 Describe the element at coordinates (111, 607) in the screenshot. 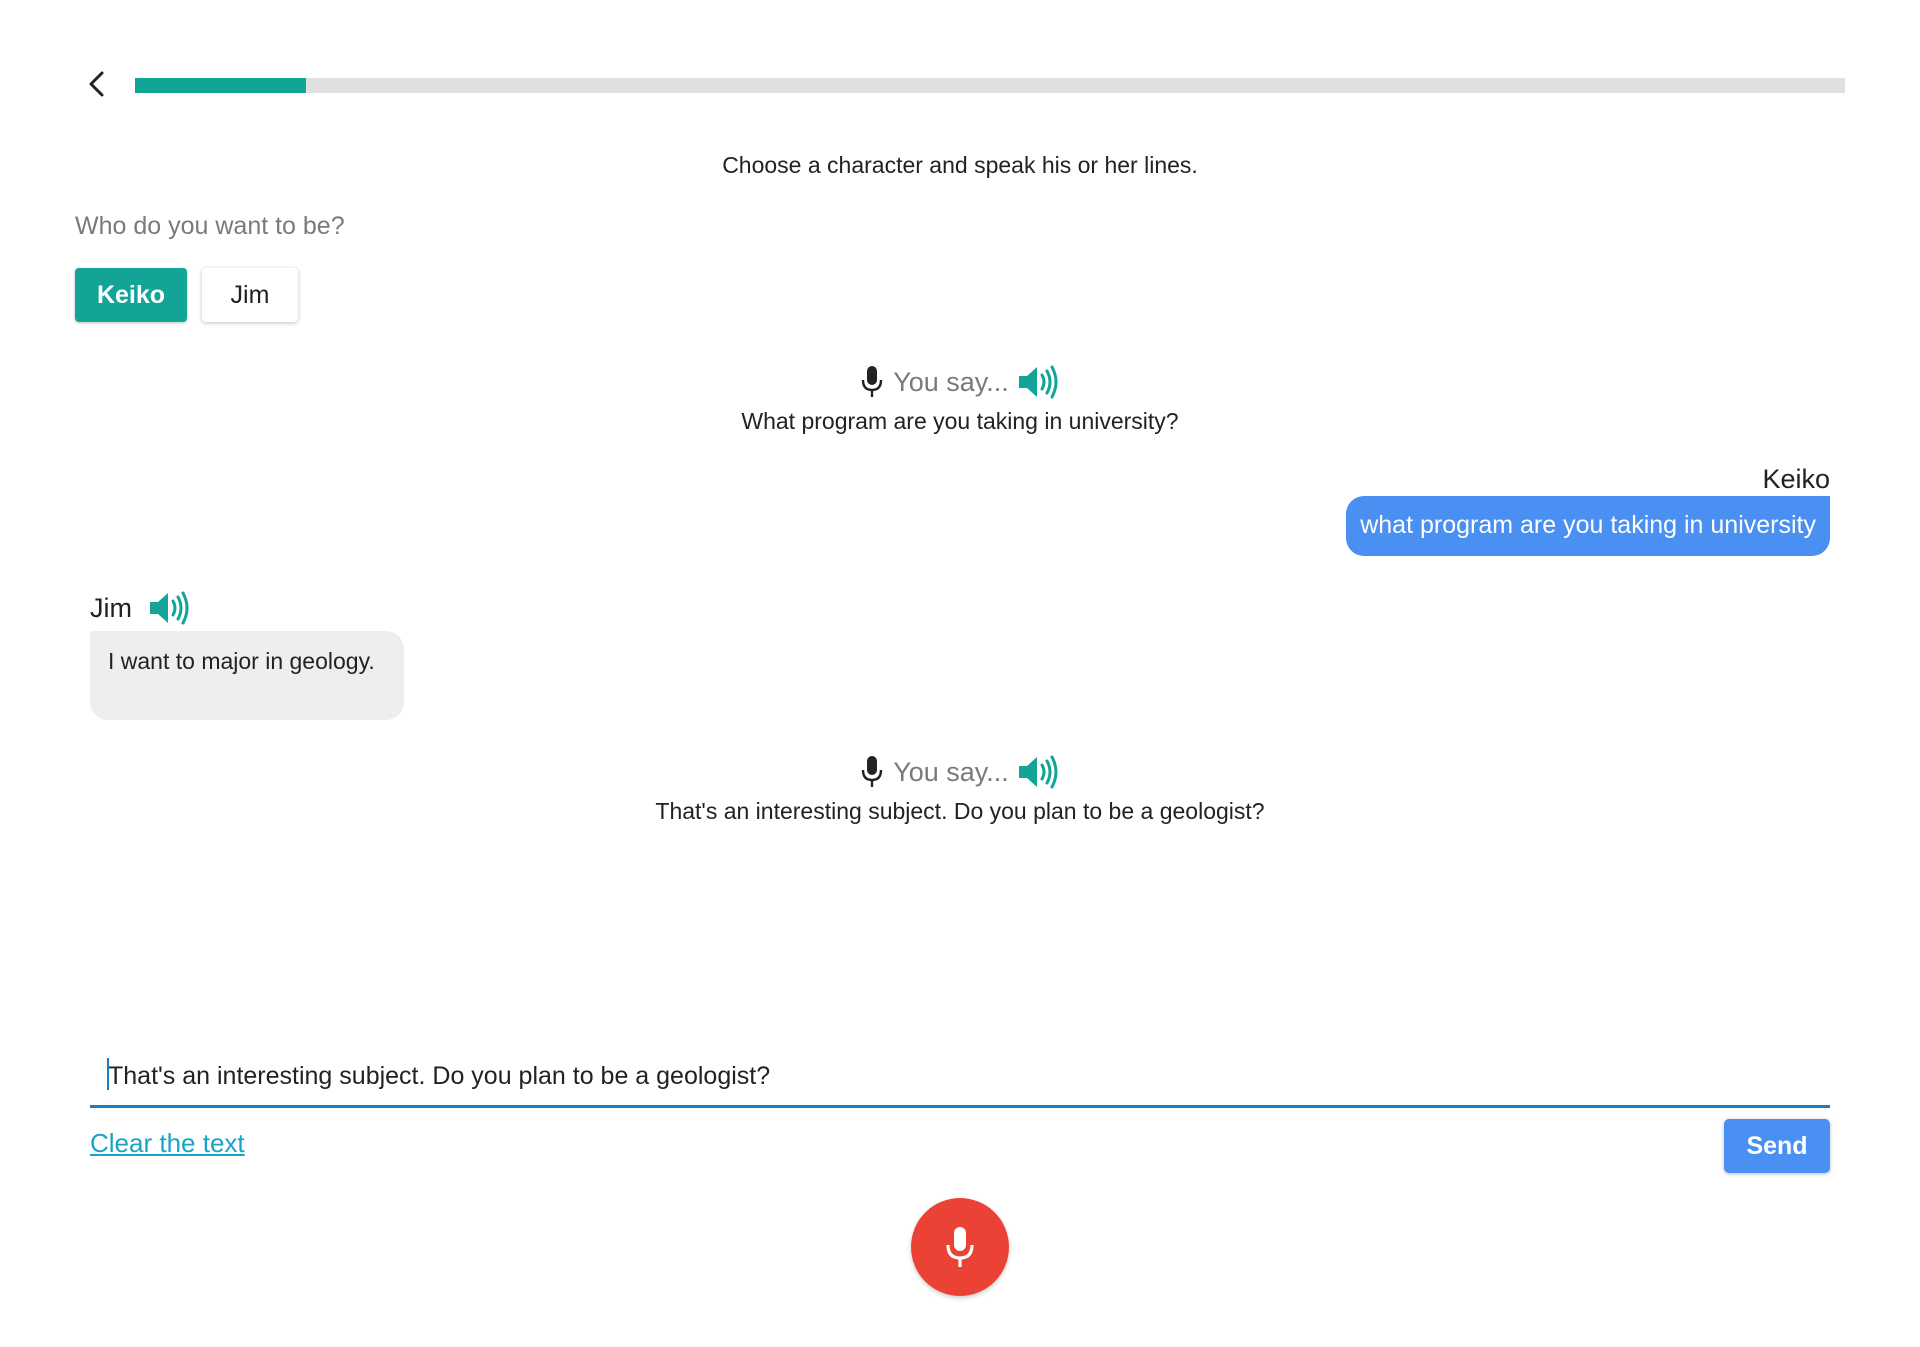

I see `partner-speaker-name: Jim` at that location.